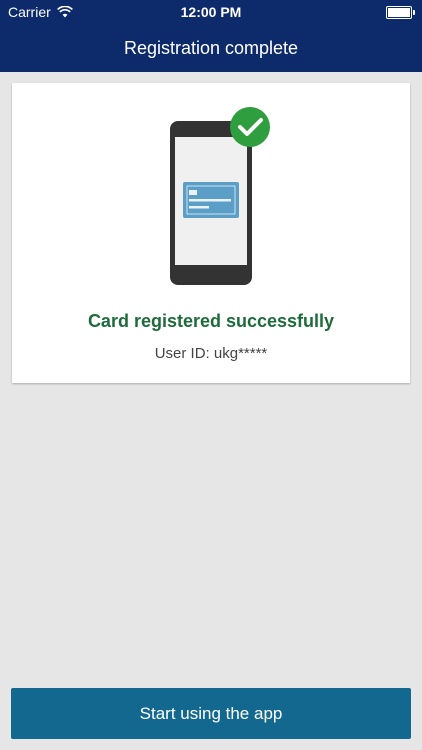 Image resolution: width=422 pixels, height=750 pixels. I want to click on checkmark-badge-icon, so click(250, 127).